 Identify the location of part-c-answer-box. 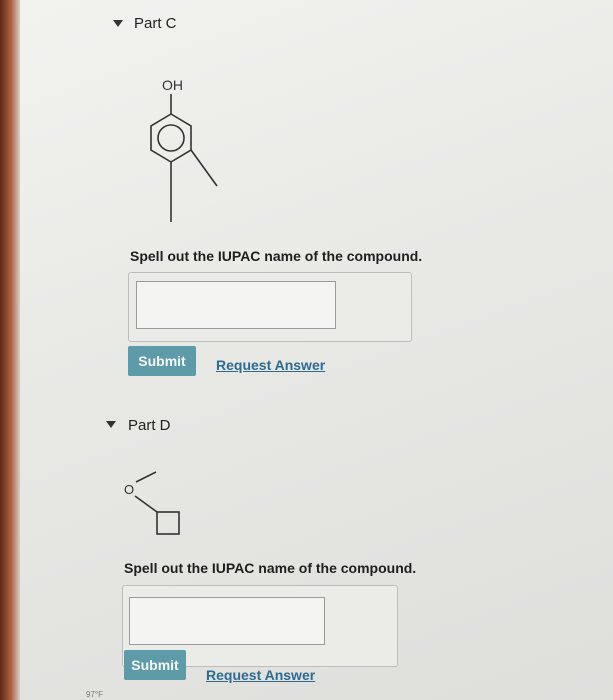
(270, 307).